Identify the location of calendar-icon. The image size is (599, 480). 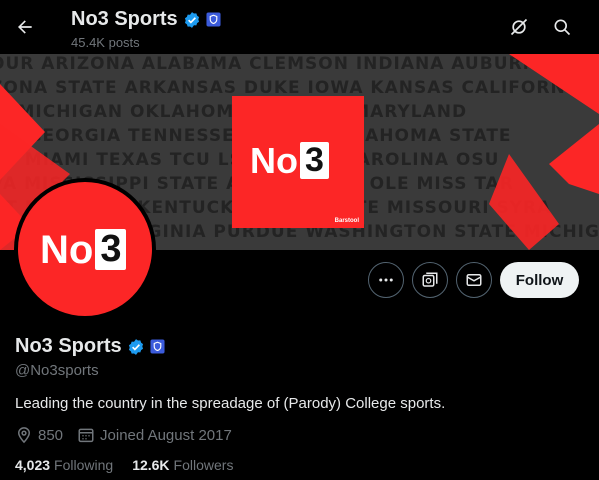
(86, 435).